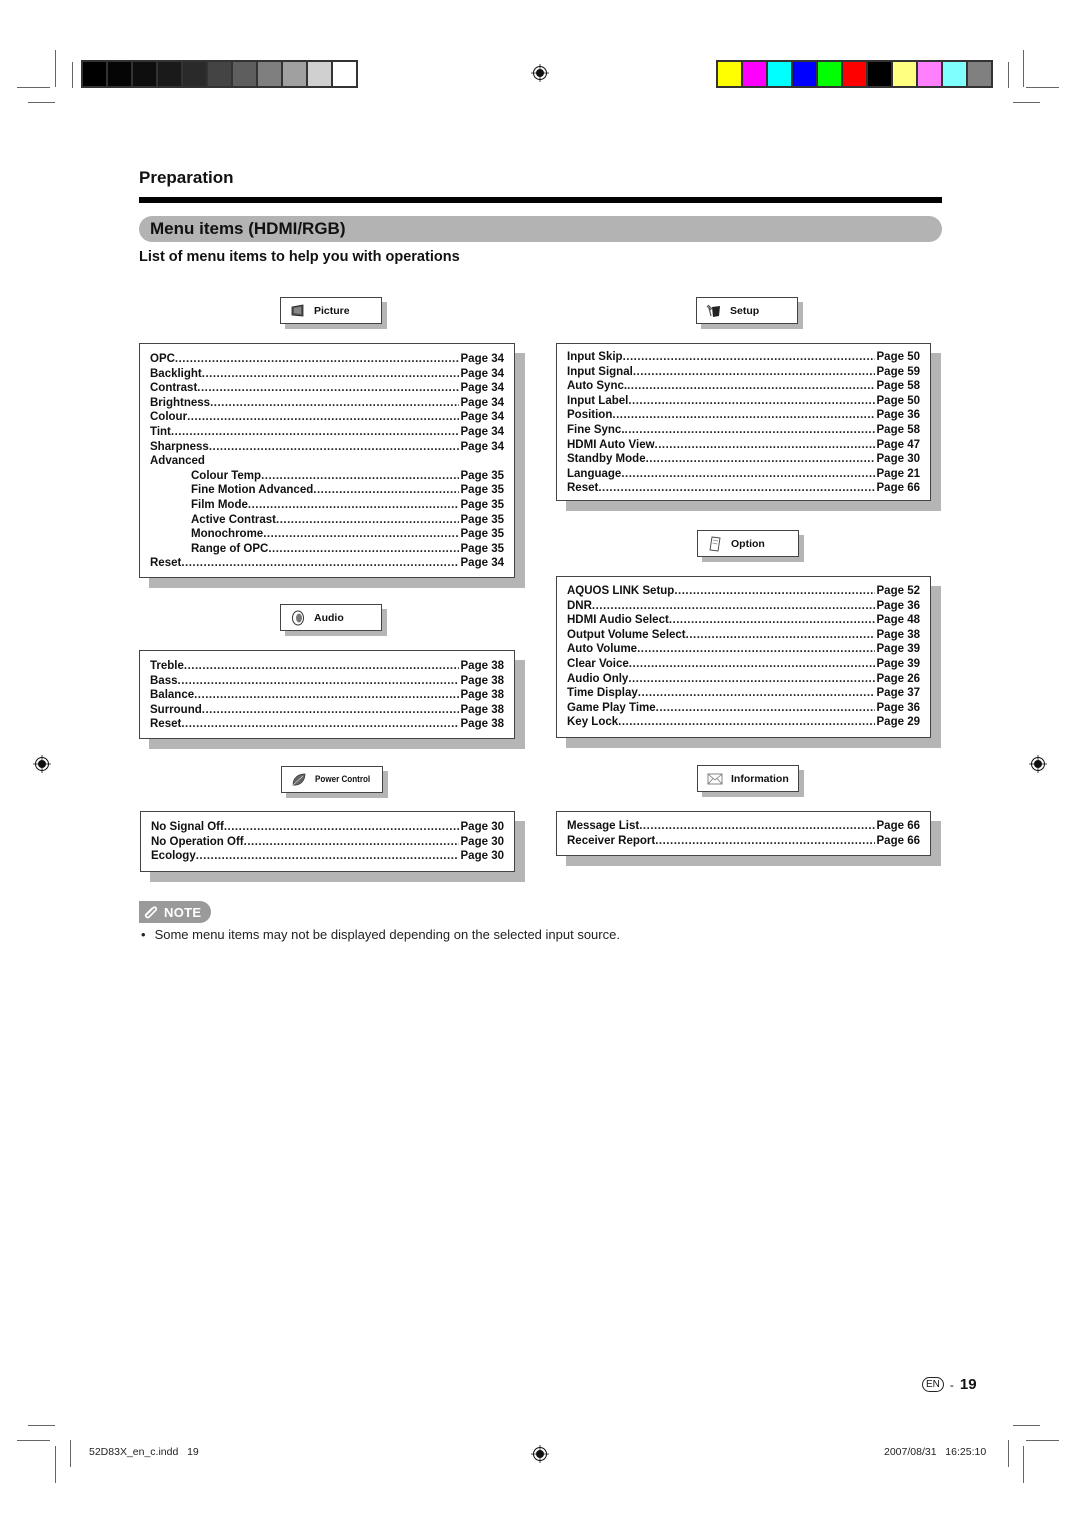 Image resolution: width=1080 pixels, height=1528 pixels. What do you see at coordinates (177, 461) in the screenshot?
I see `menu-item-name: Advanced` at bounding box center [177, 461].